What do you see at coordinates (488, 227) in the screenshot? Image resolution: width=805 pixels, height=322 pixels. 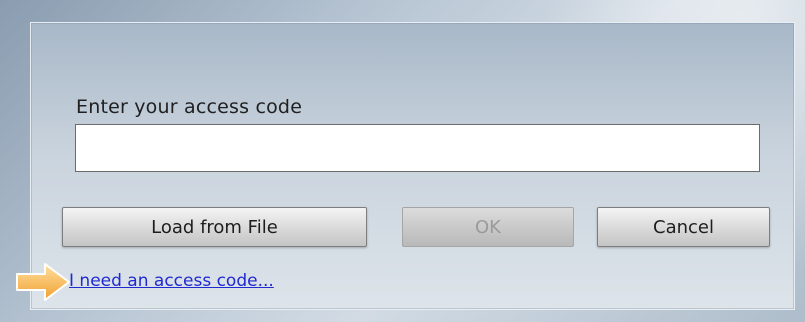 I see `ok-button: OK` at bounding box center [488, 227].